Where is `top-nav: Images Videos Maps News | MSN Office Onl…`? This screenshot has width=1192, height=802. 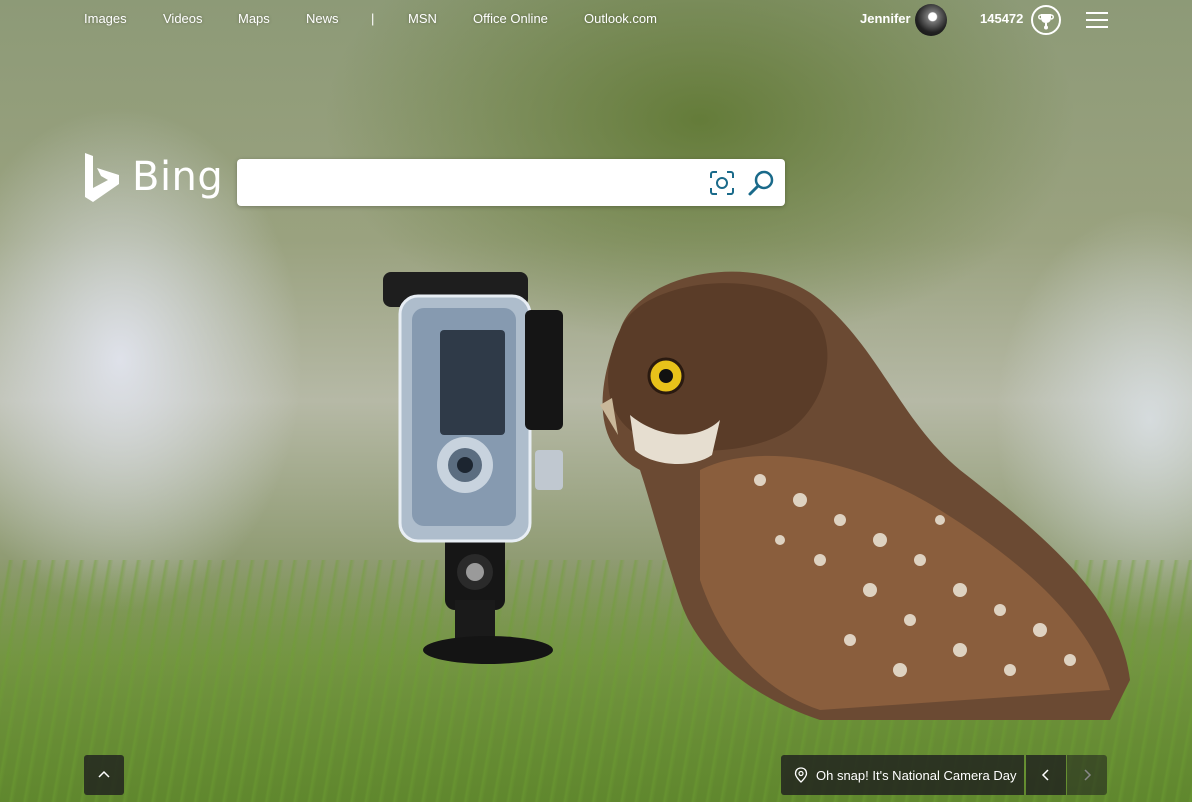 top-nav: Images Videos Maps News | MSN Office Onl… is located at coordinates (596, 20).